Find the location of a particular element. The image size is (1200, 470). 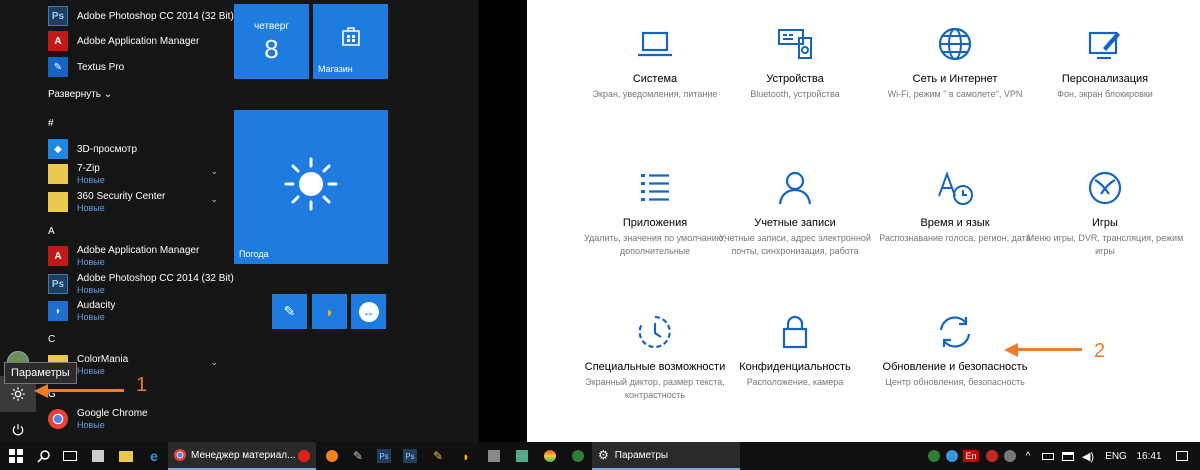

list-item: Ps Adobe Photoshop CC 2014 (32 Bit) Новые is located at coordinates (141, 284).